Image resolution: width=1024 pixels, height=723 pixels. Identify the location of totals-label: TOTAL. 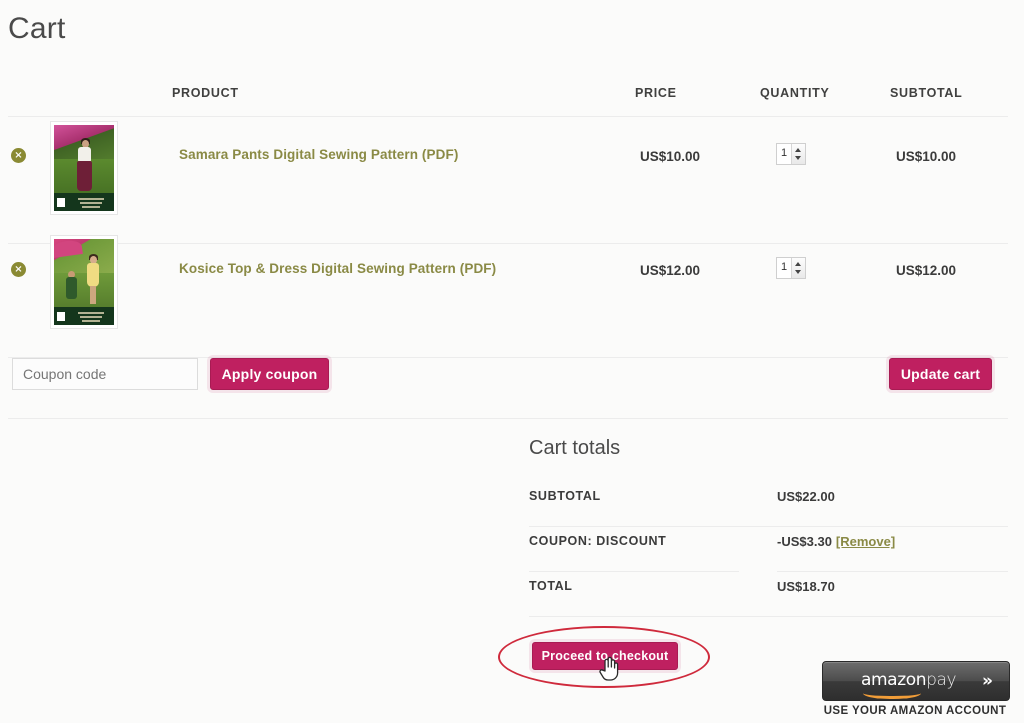
(551, 586).